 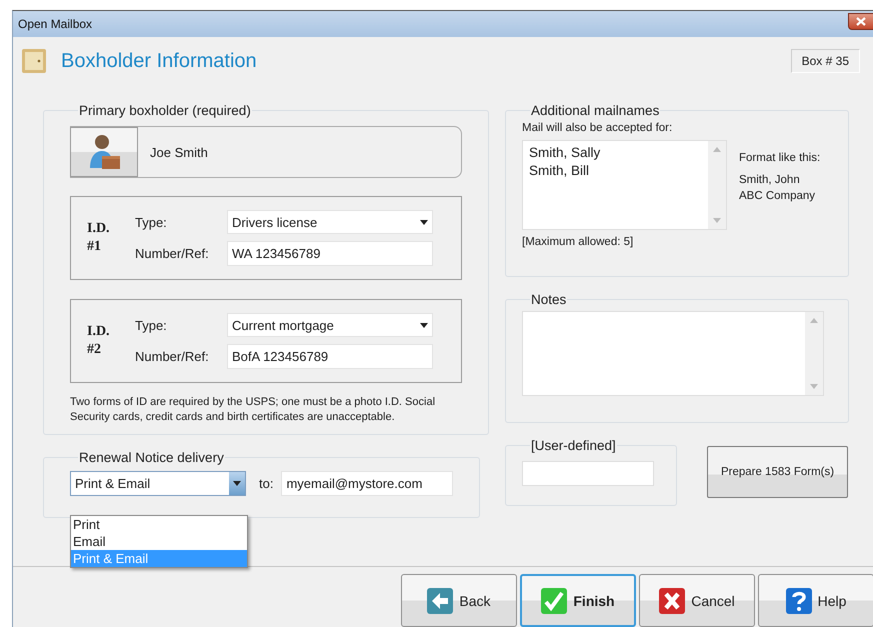 What do you see at coordinates (578, 600) in the screenshot?
I see `finish-button: Finish` at bounding box center [578, 600].